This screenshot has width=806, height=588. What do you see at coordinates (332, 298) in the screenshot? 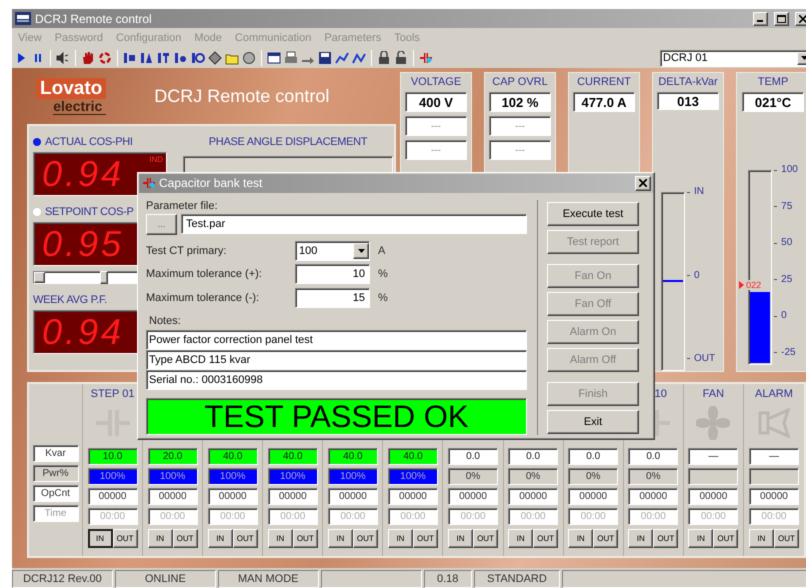
I see `input-field: 15` at bounding box center [332, 298].